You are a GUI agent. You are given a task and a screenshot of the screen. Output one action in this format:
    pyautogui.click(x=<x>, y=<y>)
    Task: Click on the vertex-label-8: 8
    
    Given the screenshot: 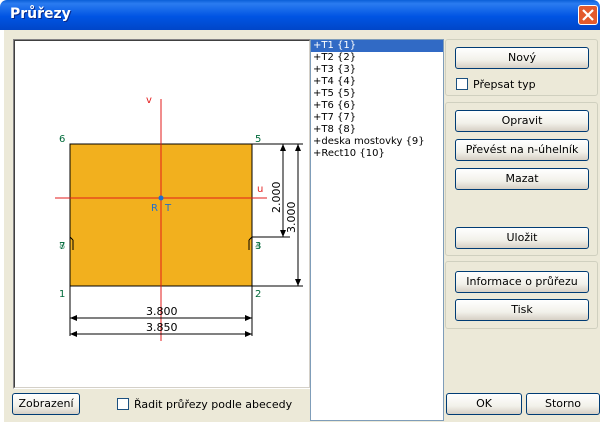 What is the action you would take?
    pyautogui.click(x=62, y=246)
    